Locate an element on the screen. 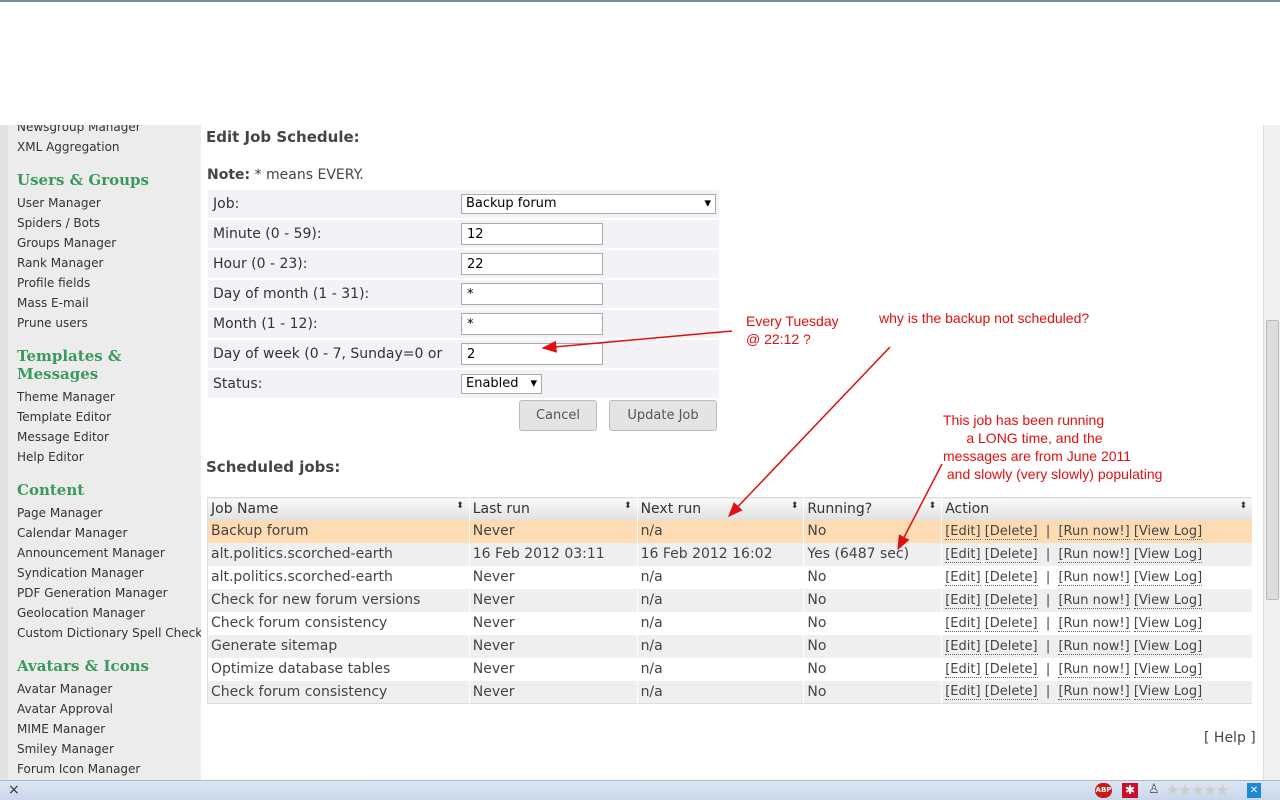  annotation-backup-question: why is the backup not scheduled? is located at coordinates (984, 318).